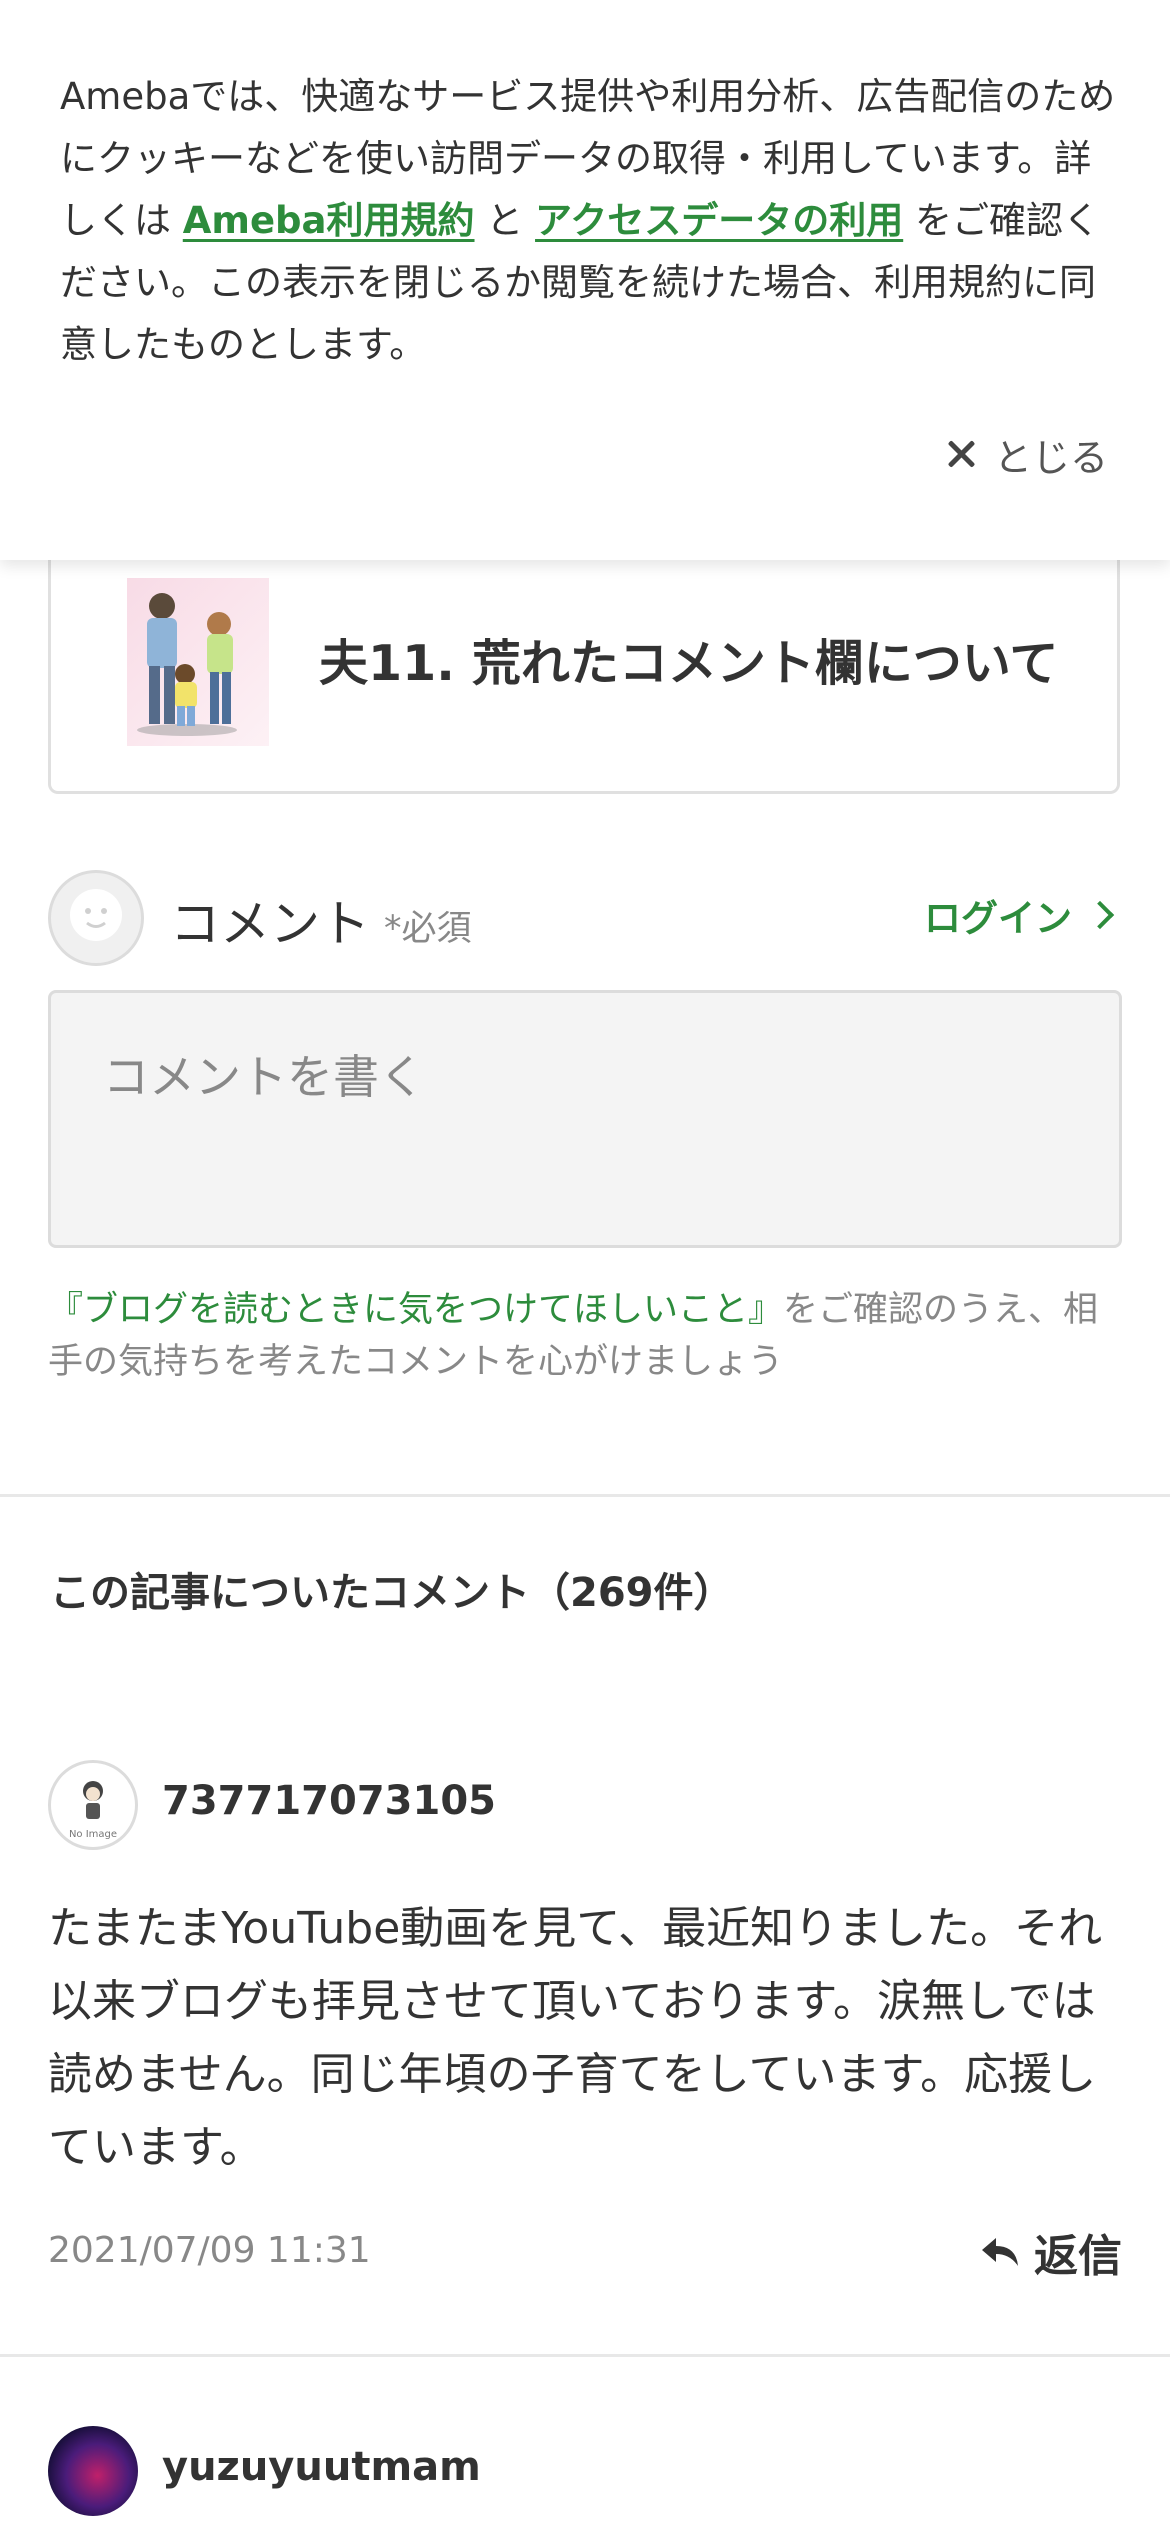 The height and width of the screenshot is (2532, 1170). I want to click on access-data-link: アクセスデータの利用, so click(719, 220).